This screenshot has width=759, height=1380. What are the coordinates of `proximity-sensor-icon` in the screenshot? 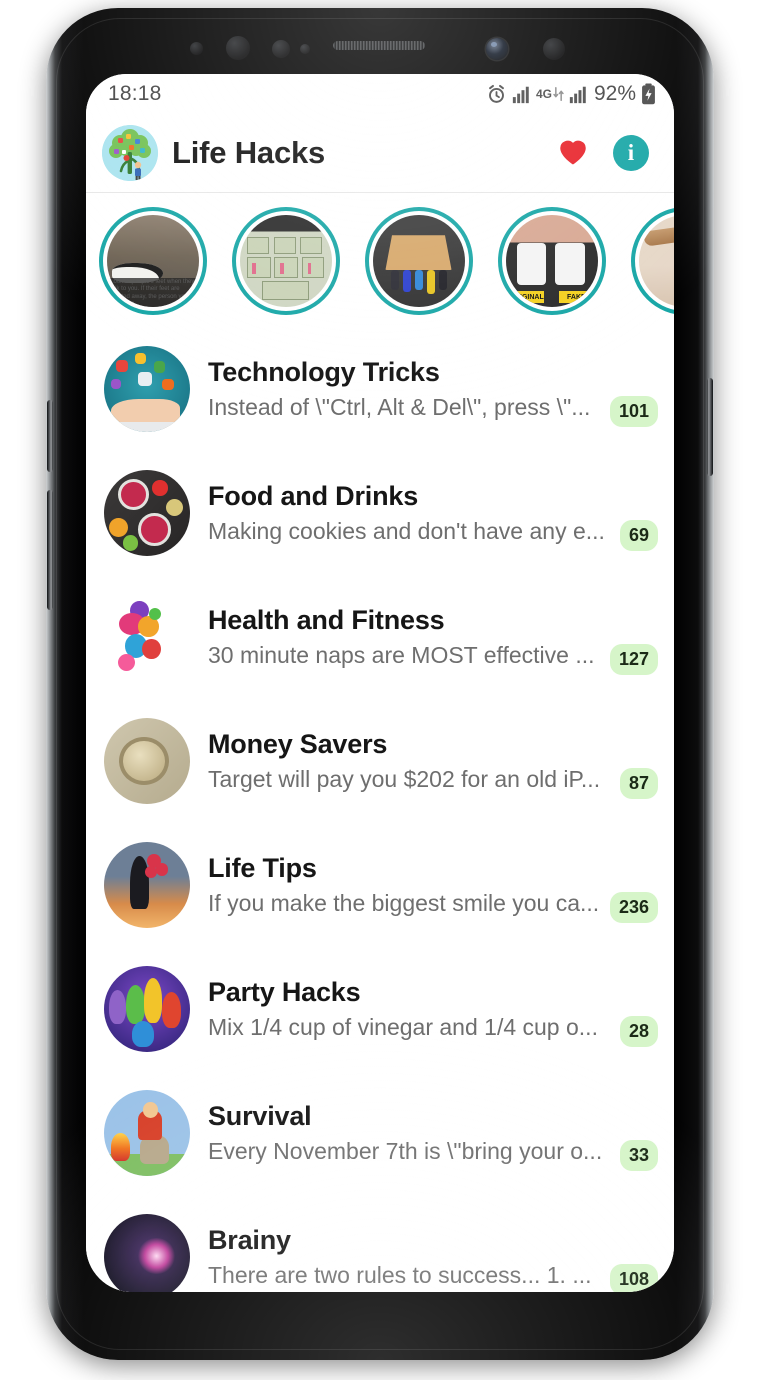 It's located at (196, 48).